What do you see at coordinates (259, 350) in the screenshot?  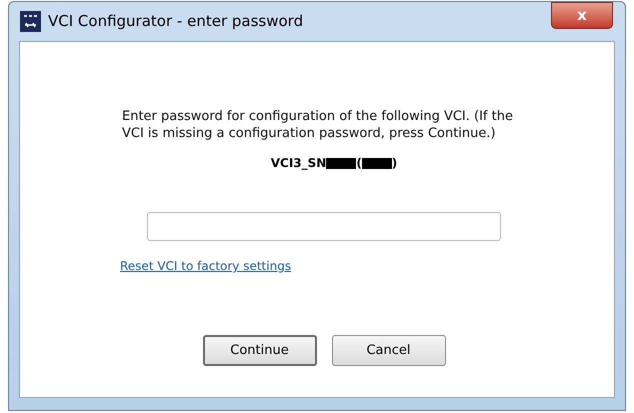 I see `dialog-button: Continue` at bounding box center [259, 350].